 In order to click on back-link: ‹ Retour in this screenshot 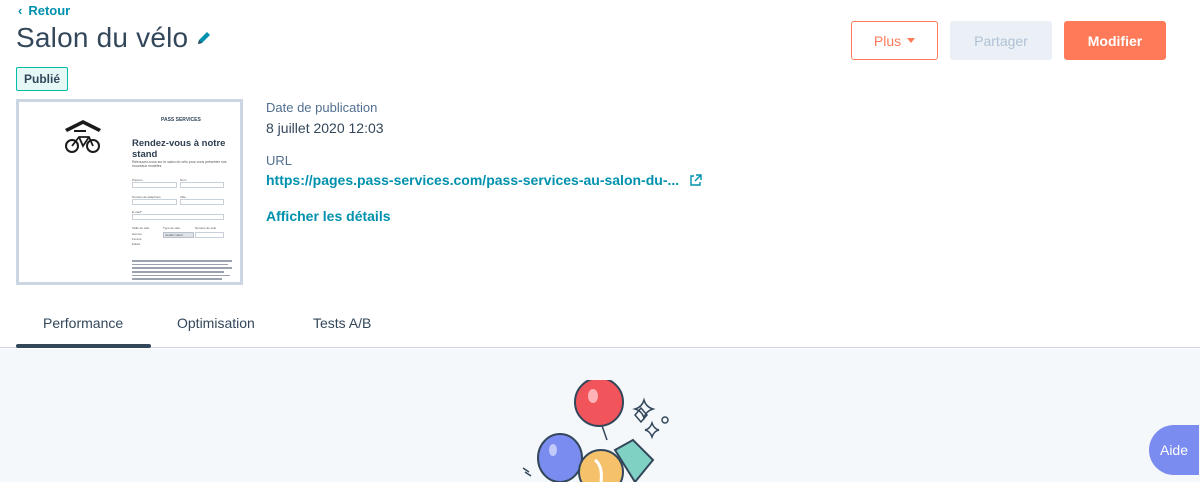, I will do `click(44, 10)`.